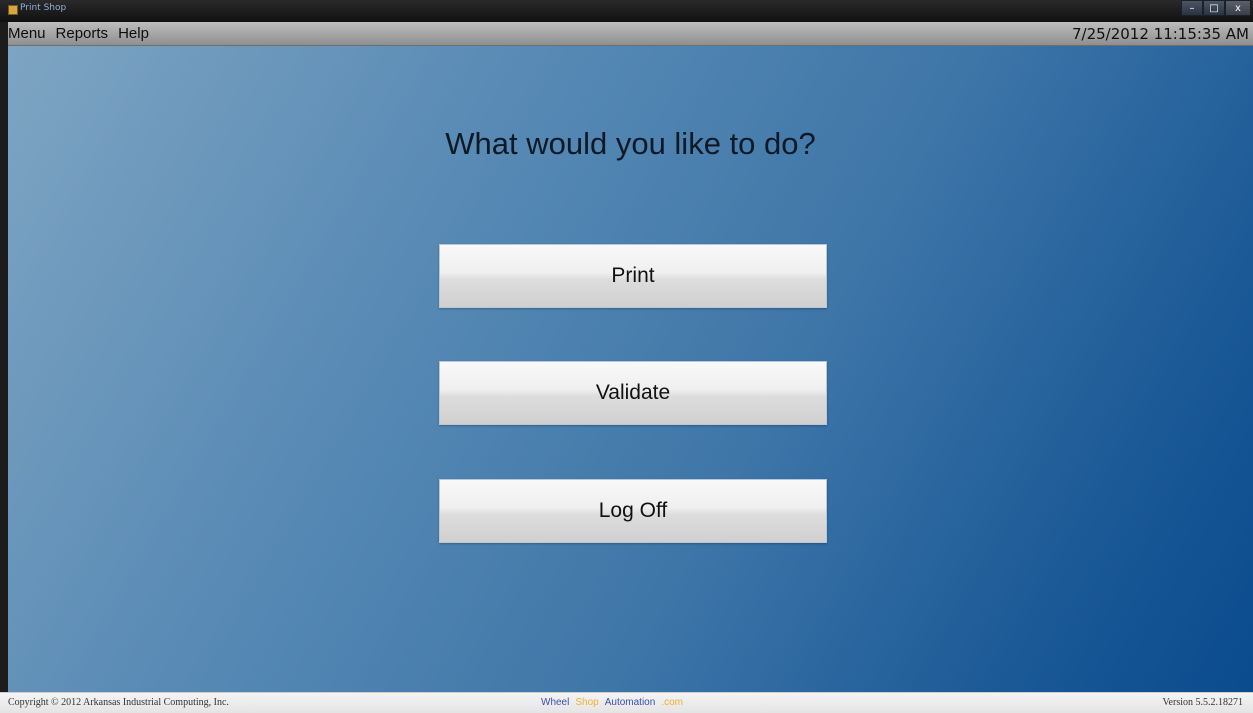  Describe the element at coordinates (30, 34) in the screenshot. I see `menu-item-menu: Menu` at that location.